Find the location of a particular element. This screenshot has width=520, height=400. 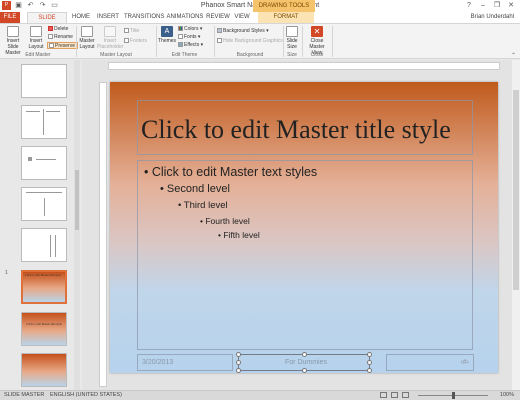

themes-icon: A is located at coordinates (167, 31).